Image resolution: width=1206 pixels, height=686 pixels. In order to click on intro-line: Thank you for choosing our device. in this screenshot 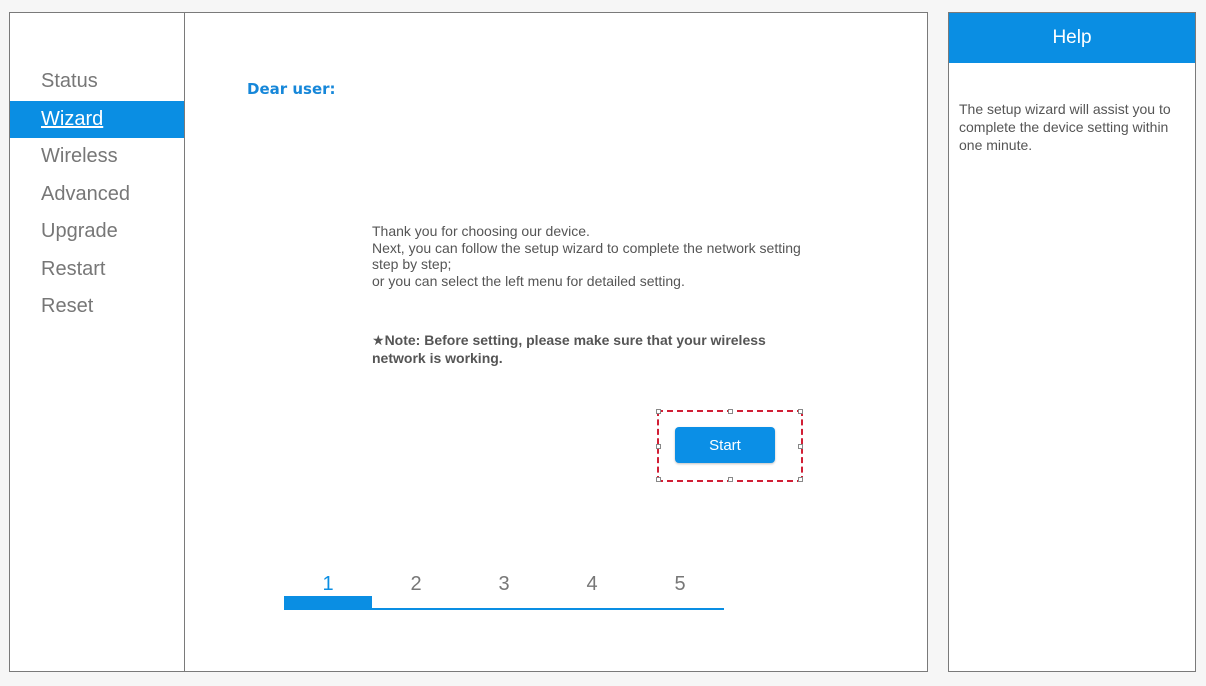, I will do `click(481, 231)`.